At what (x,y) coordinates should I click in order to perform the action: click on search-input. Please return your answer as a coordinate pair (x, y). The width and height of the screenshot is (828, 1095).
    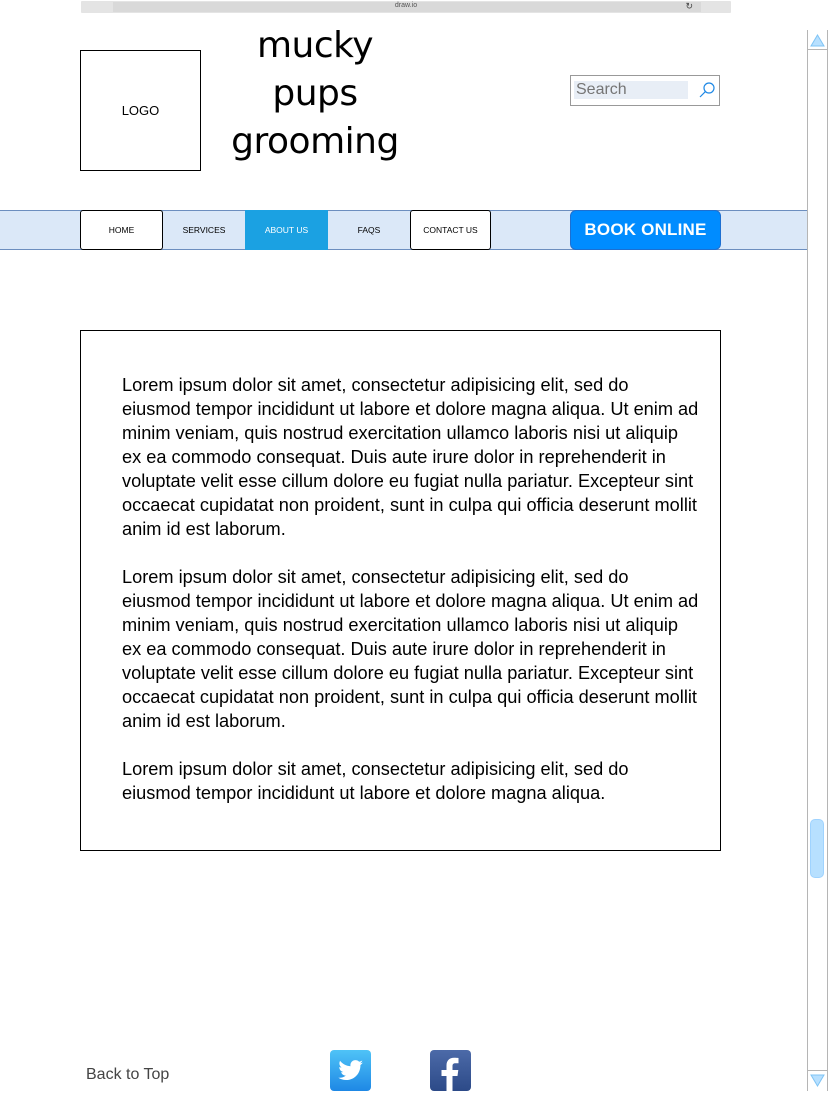
    Looking at the image, I should click on (631, 90).